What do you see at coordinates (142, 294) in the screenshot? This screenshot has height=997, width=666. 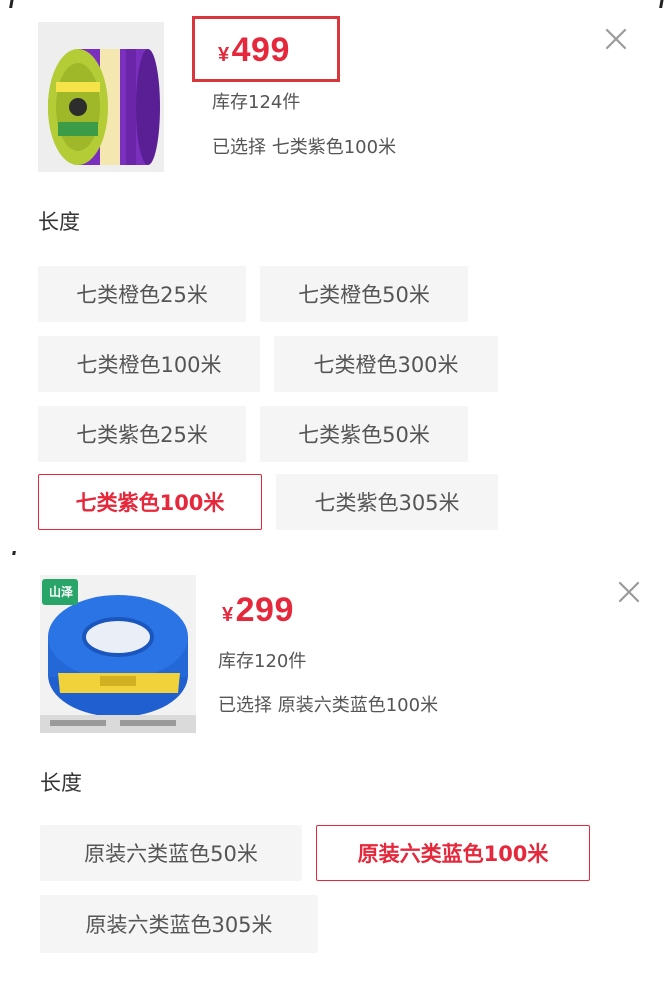 I see `option-cat7-orange-25m: 七类橙色25米` at bounding box center [142, 294].